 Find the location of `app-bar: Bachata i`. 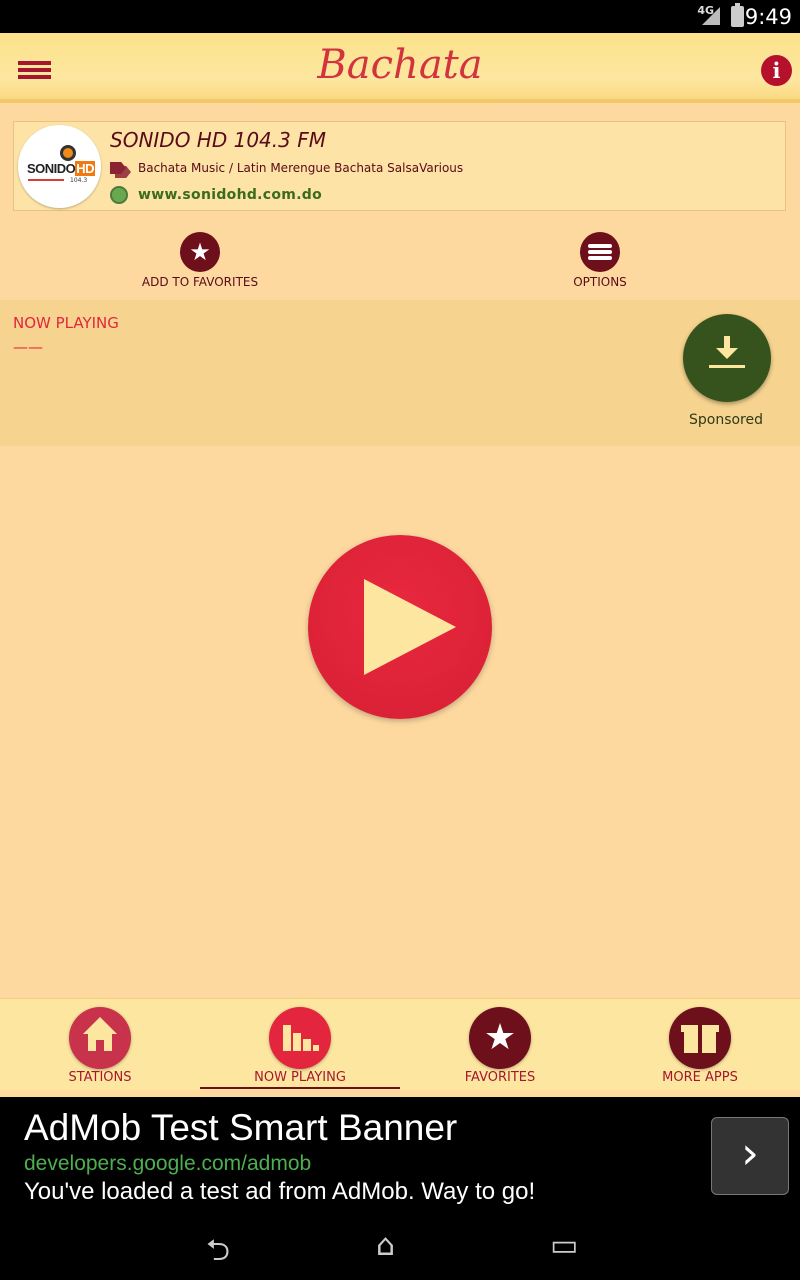

app-bar: Bachata i is located at coordinates (400, 68).